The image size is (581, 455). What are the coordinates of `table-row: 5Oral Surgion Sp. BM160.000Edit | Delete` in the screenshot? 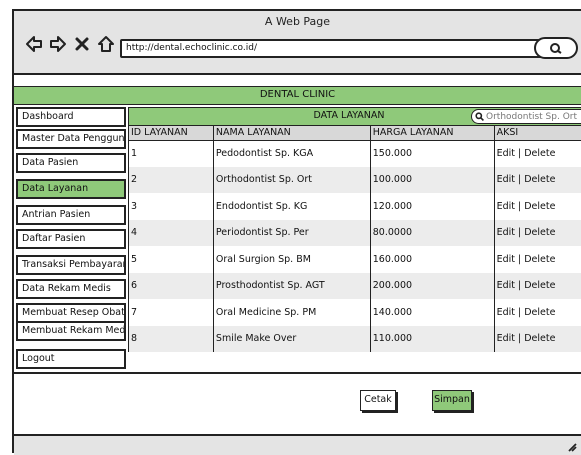 It's located at (355, 259).